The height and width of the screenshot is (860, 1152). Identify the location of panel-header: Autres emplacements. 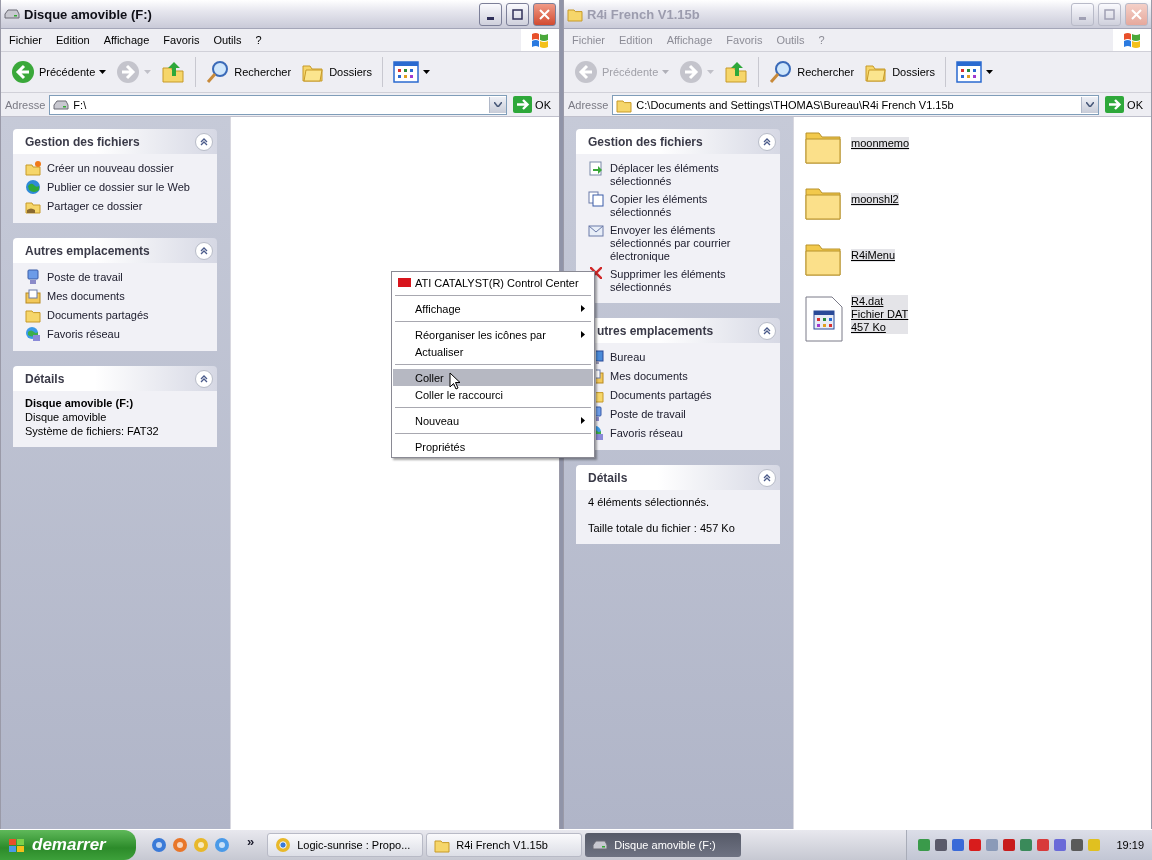
(115, 250).